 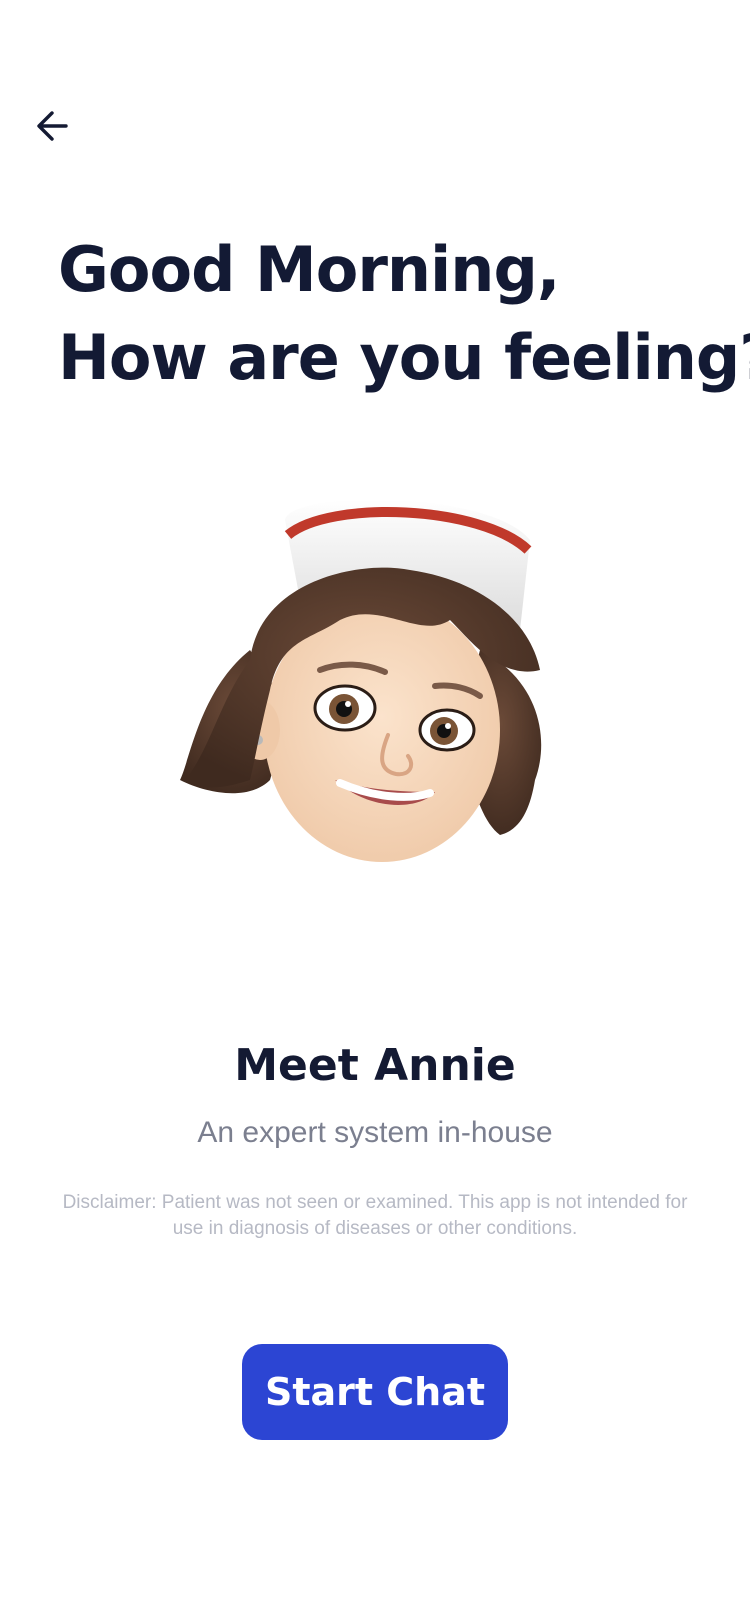 What do you see at coordinates (375, 1392) in the screenshot?
I see `start-chat-button: Start Chat` at bounding box center [375, 1392].